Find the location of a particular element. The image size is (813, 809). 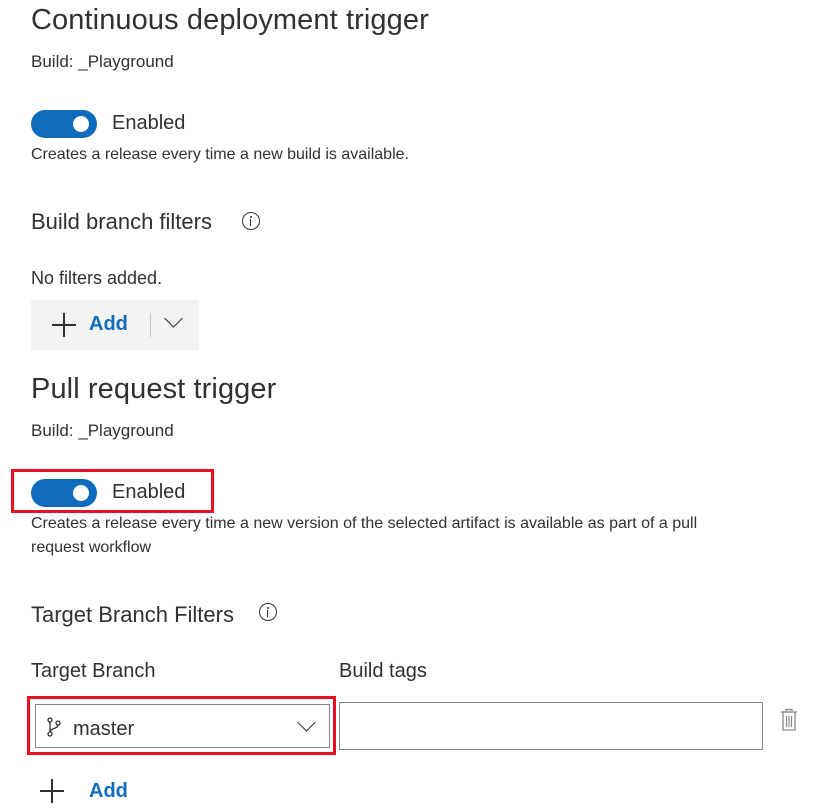

pr-trigger-title: Pull request trigger is located at coordinates (154, 389).